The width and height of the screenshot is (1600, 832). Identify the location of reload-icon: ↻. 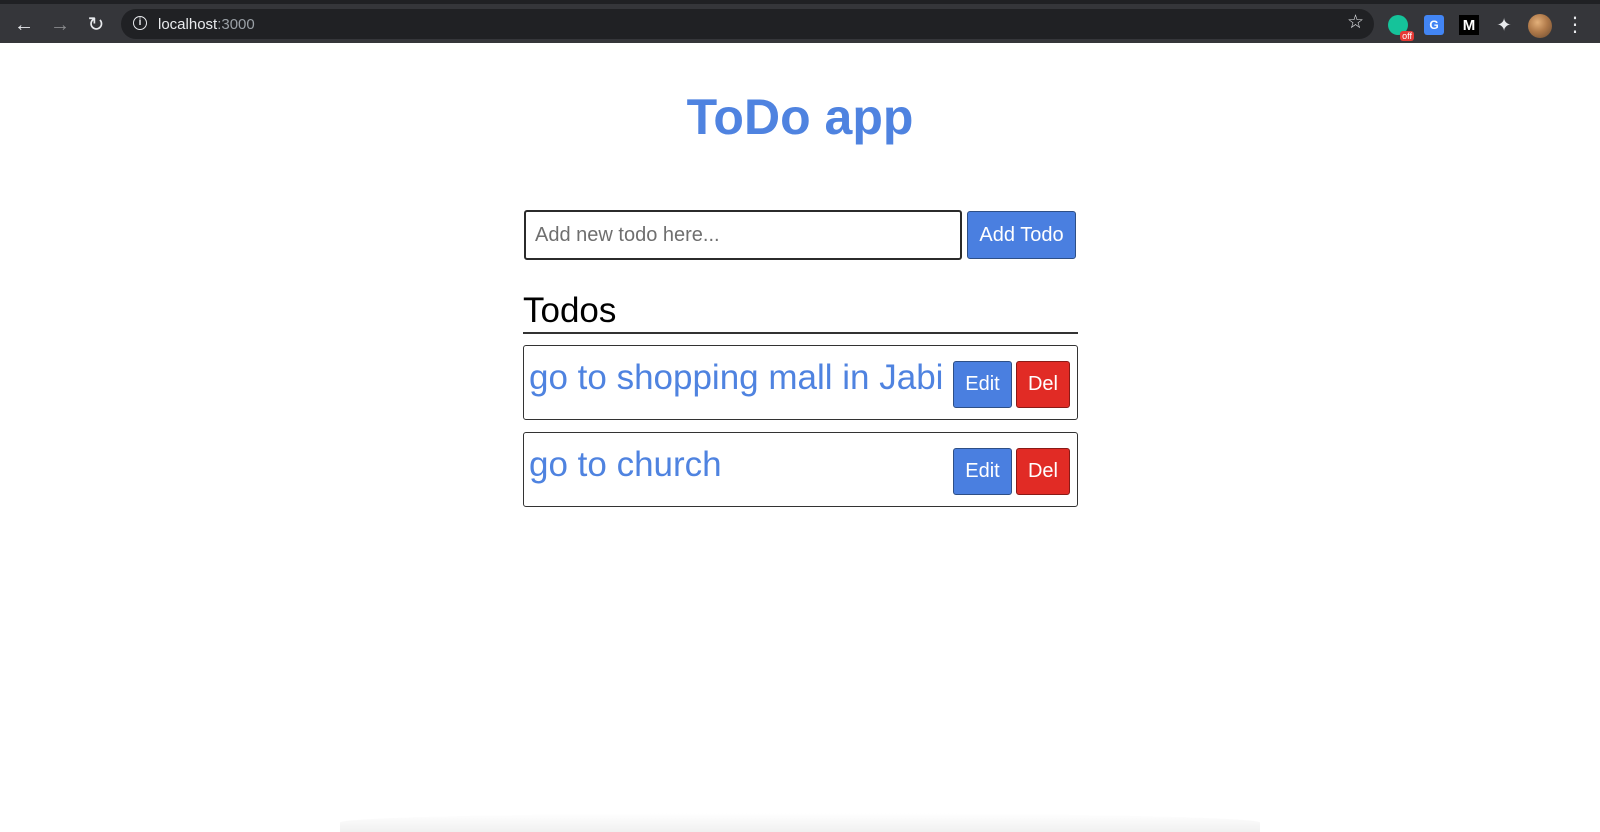
(96, 25).